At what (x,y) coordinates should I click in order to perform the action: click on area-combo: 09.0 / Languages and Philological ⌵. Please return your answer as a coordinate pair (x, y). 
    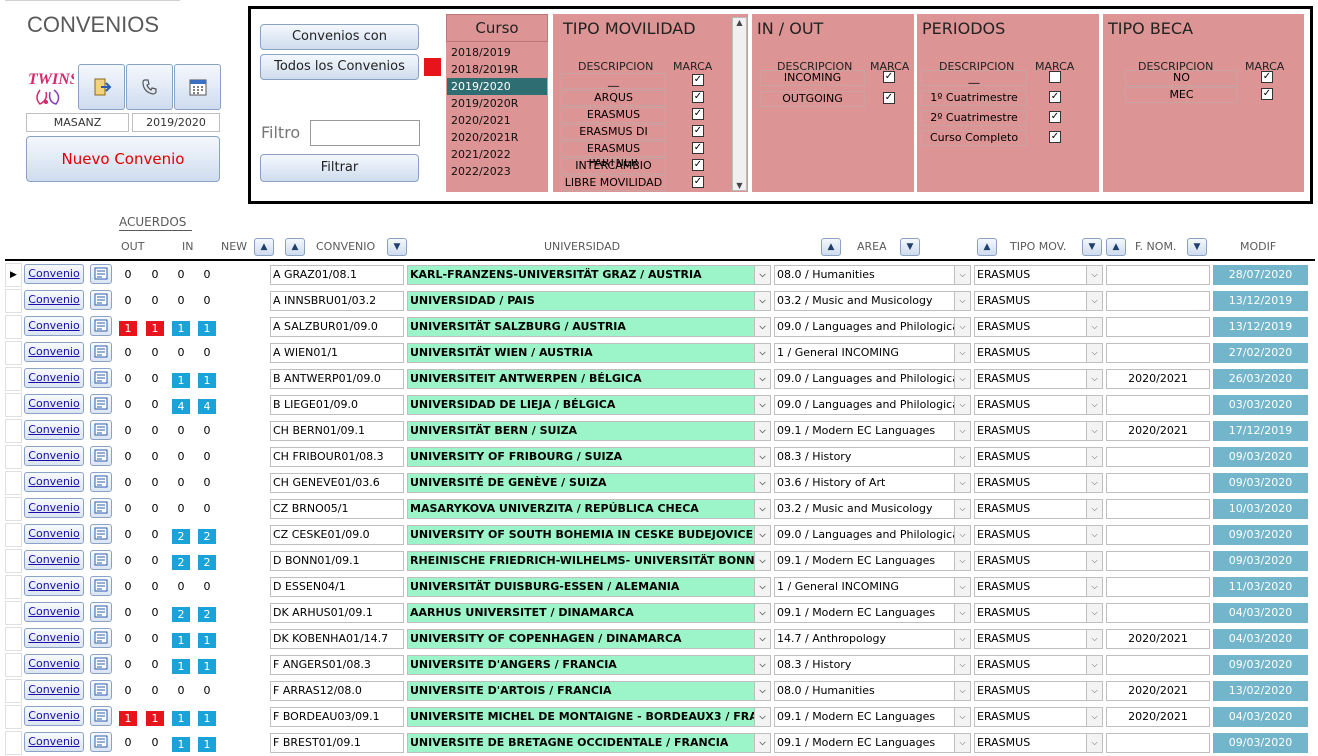
    Looking at the image, I should click on (872, 379).